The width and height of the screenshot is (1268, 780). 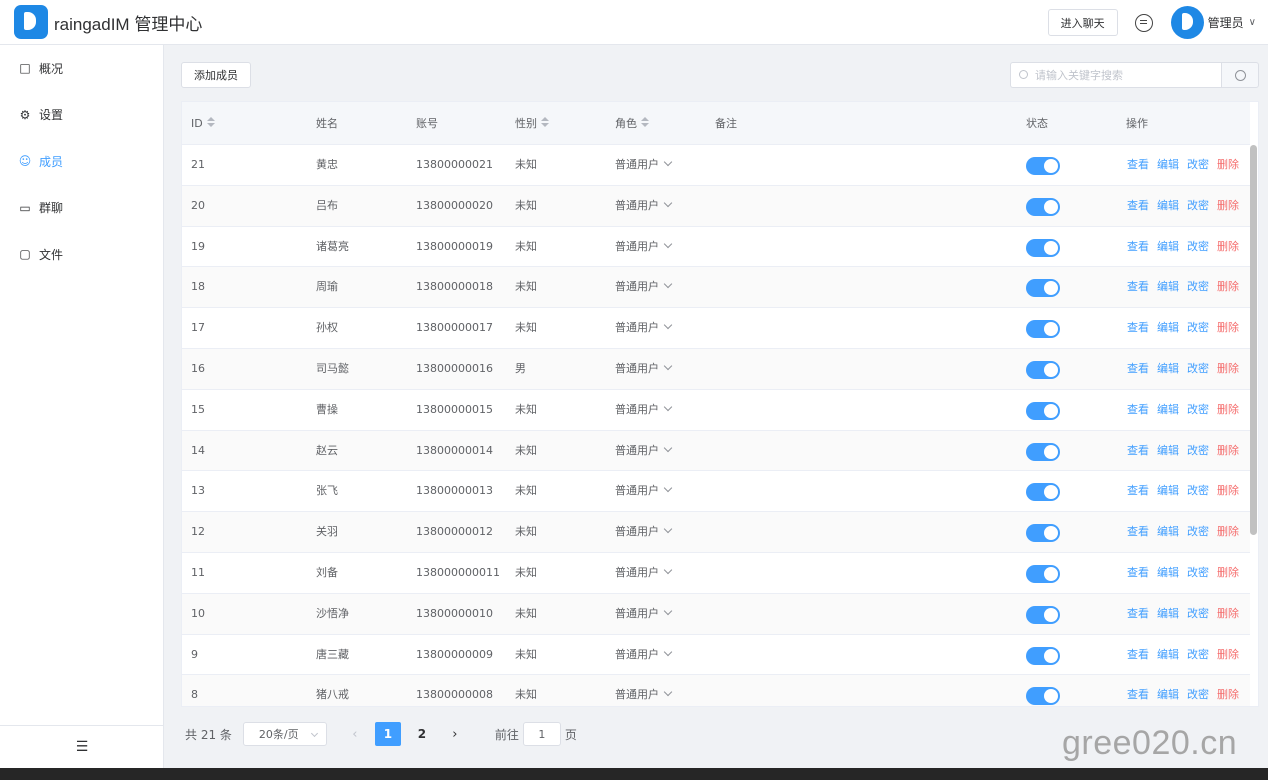 What do you see at coordinates (1253, 340) in the screenshot?
I see `vertical-scrollbar` at bounding box center [1253, 340].